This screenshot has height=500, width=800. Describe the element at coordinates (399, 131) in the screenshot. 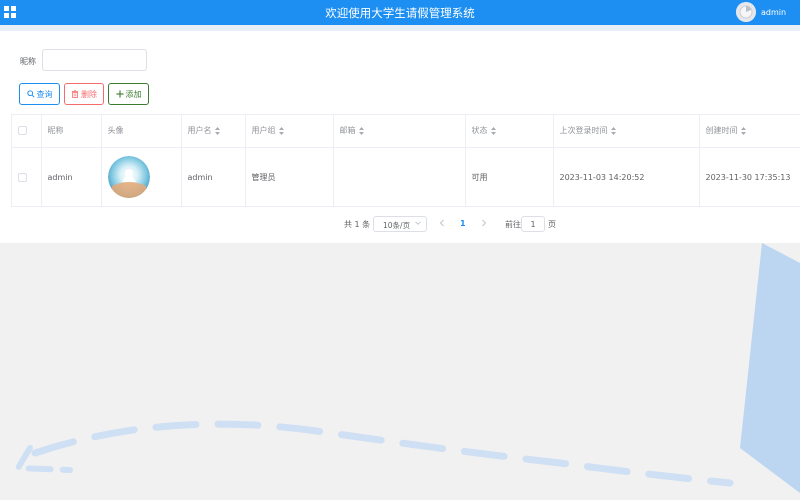

I see `column-header-email: 邮箱` at that location.